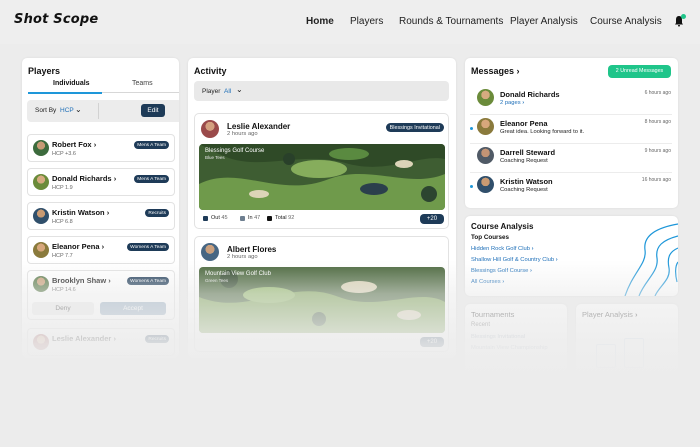 The width and height of the screenshot is (700, 447). Describe the element at coordinates (219, 218) in the screenshot. I see `out-score: Out 45` at that location.